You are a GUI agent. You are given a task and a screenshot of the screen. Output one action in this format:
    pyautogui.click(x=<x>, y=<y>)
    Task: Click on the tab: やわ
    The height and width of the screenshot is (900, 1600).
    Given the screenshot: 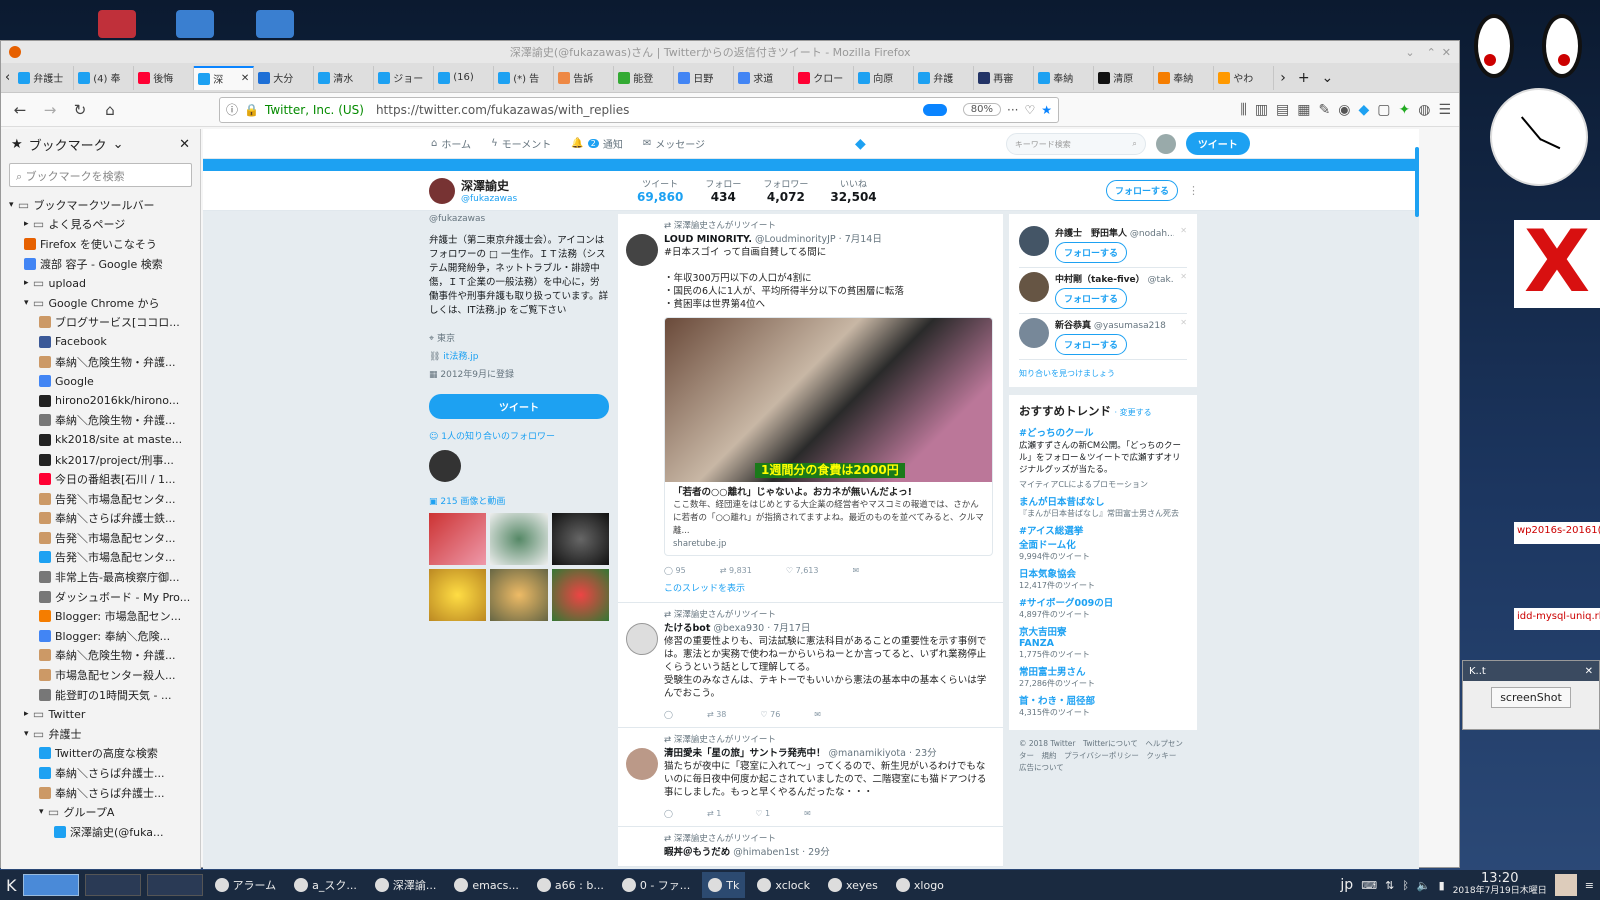 What is the action you would take?
    pyautogui.click(x=1244, y=77)
    